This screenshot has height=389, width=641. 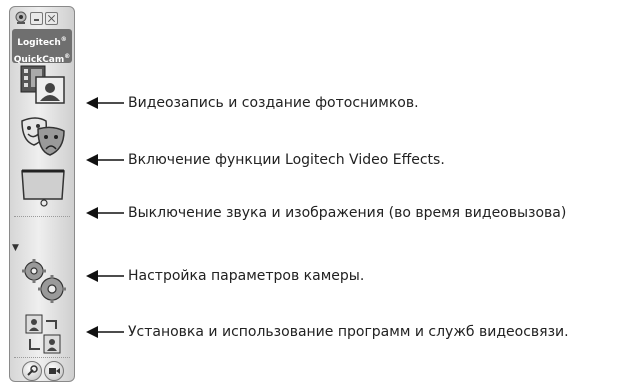 I want to click on camera-settings-button, so click(x=43, y=280).